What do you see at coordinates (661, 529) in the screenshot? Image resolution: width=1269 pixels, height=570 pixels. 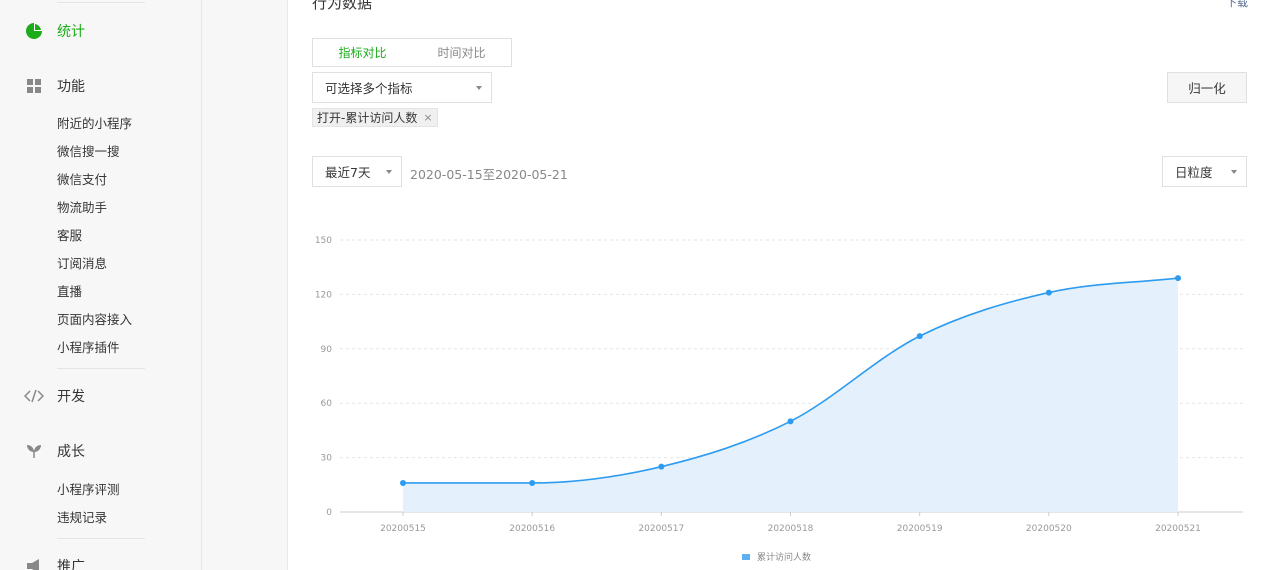 I see `x-tick-label: 20200517` at bounding box center [661, 529].